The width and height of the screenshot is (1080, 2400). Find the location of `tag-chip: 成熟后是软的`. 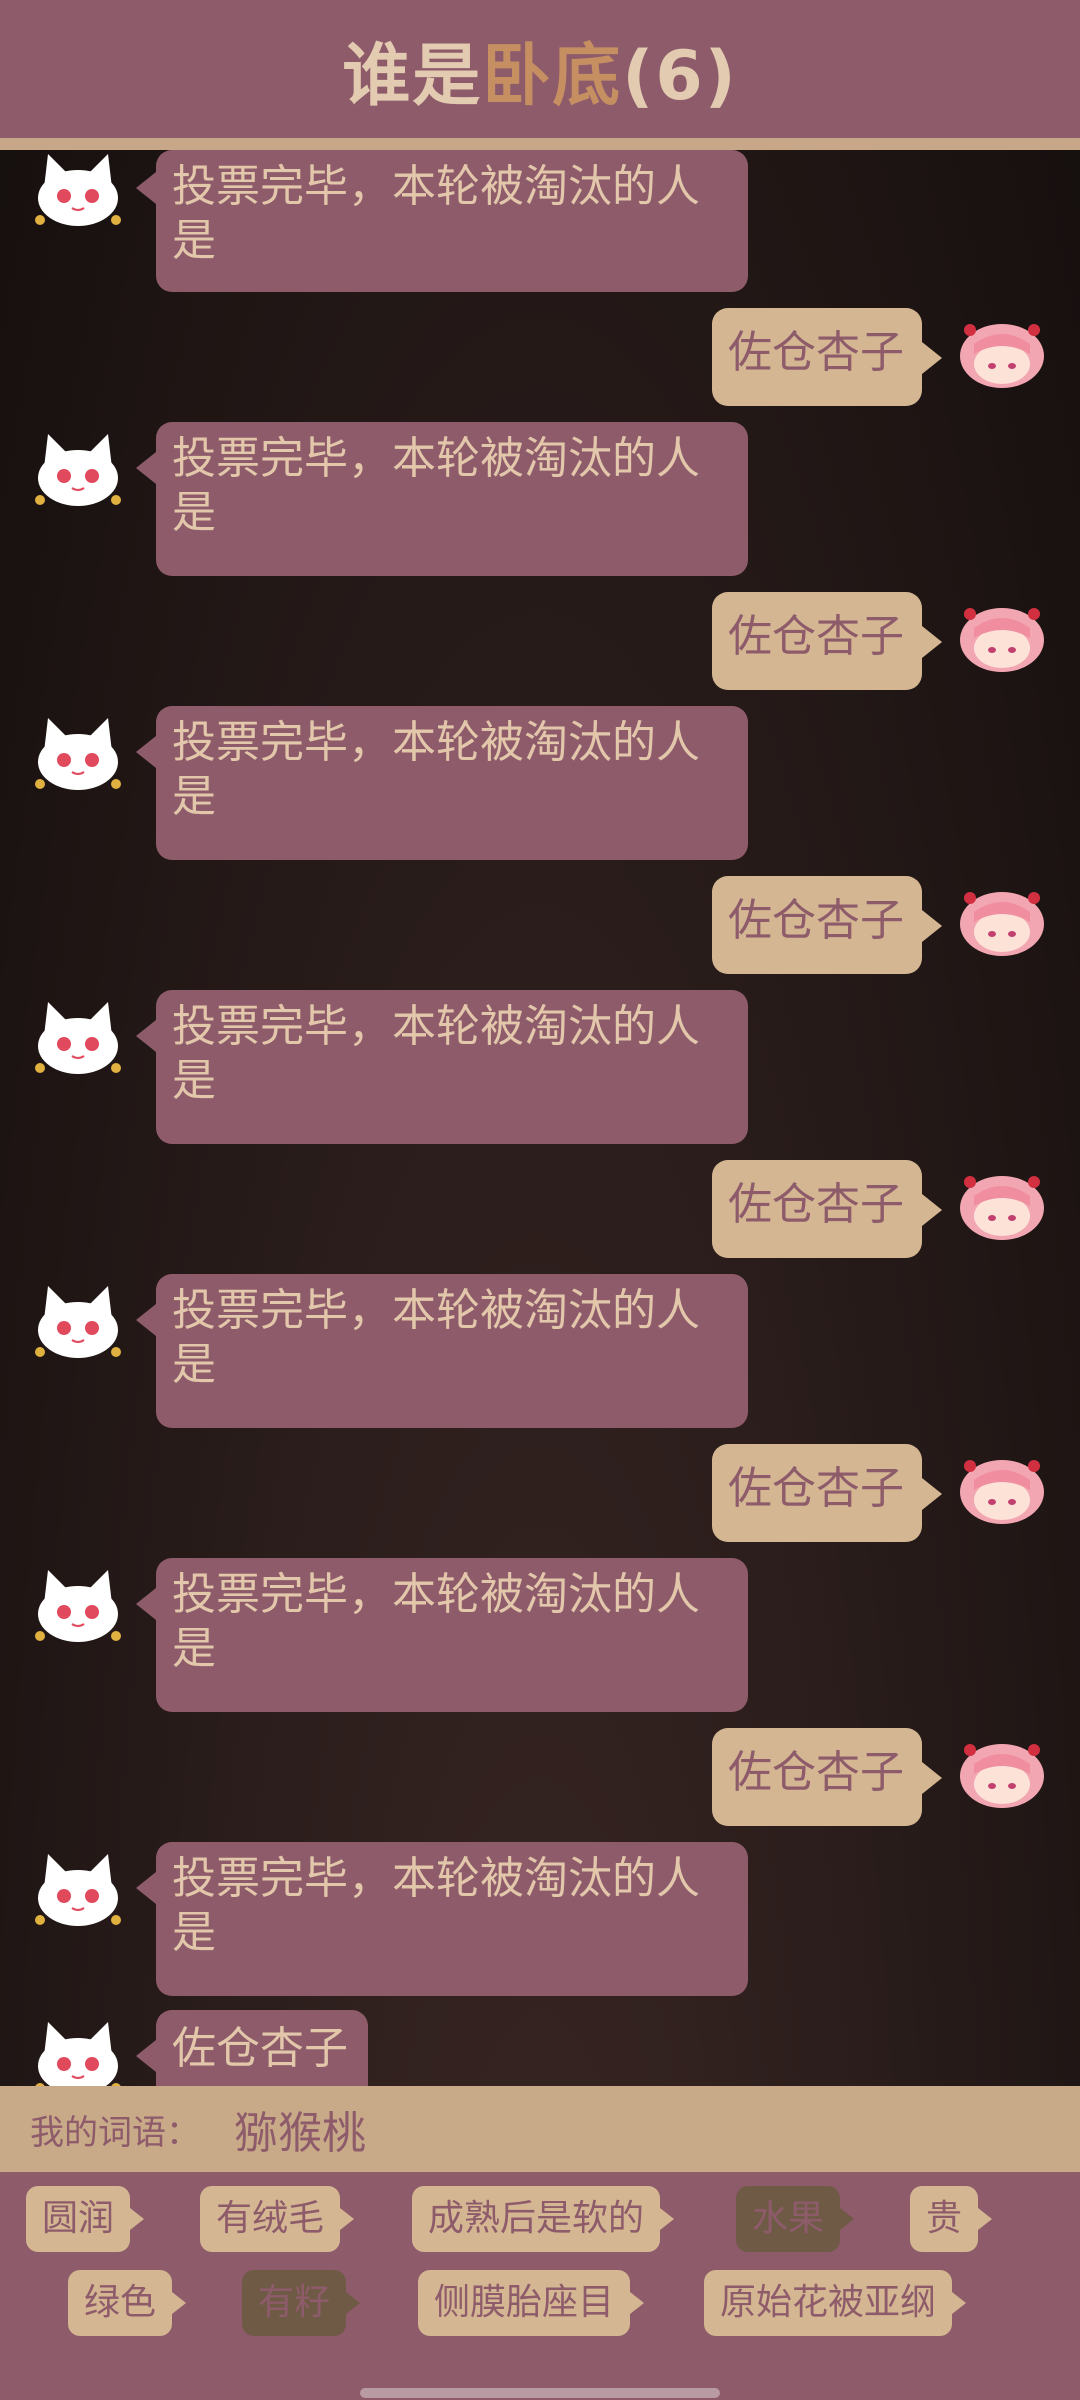

tag-chip: 成熟后是软的 is located at coordinates (543, 2219).